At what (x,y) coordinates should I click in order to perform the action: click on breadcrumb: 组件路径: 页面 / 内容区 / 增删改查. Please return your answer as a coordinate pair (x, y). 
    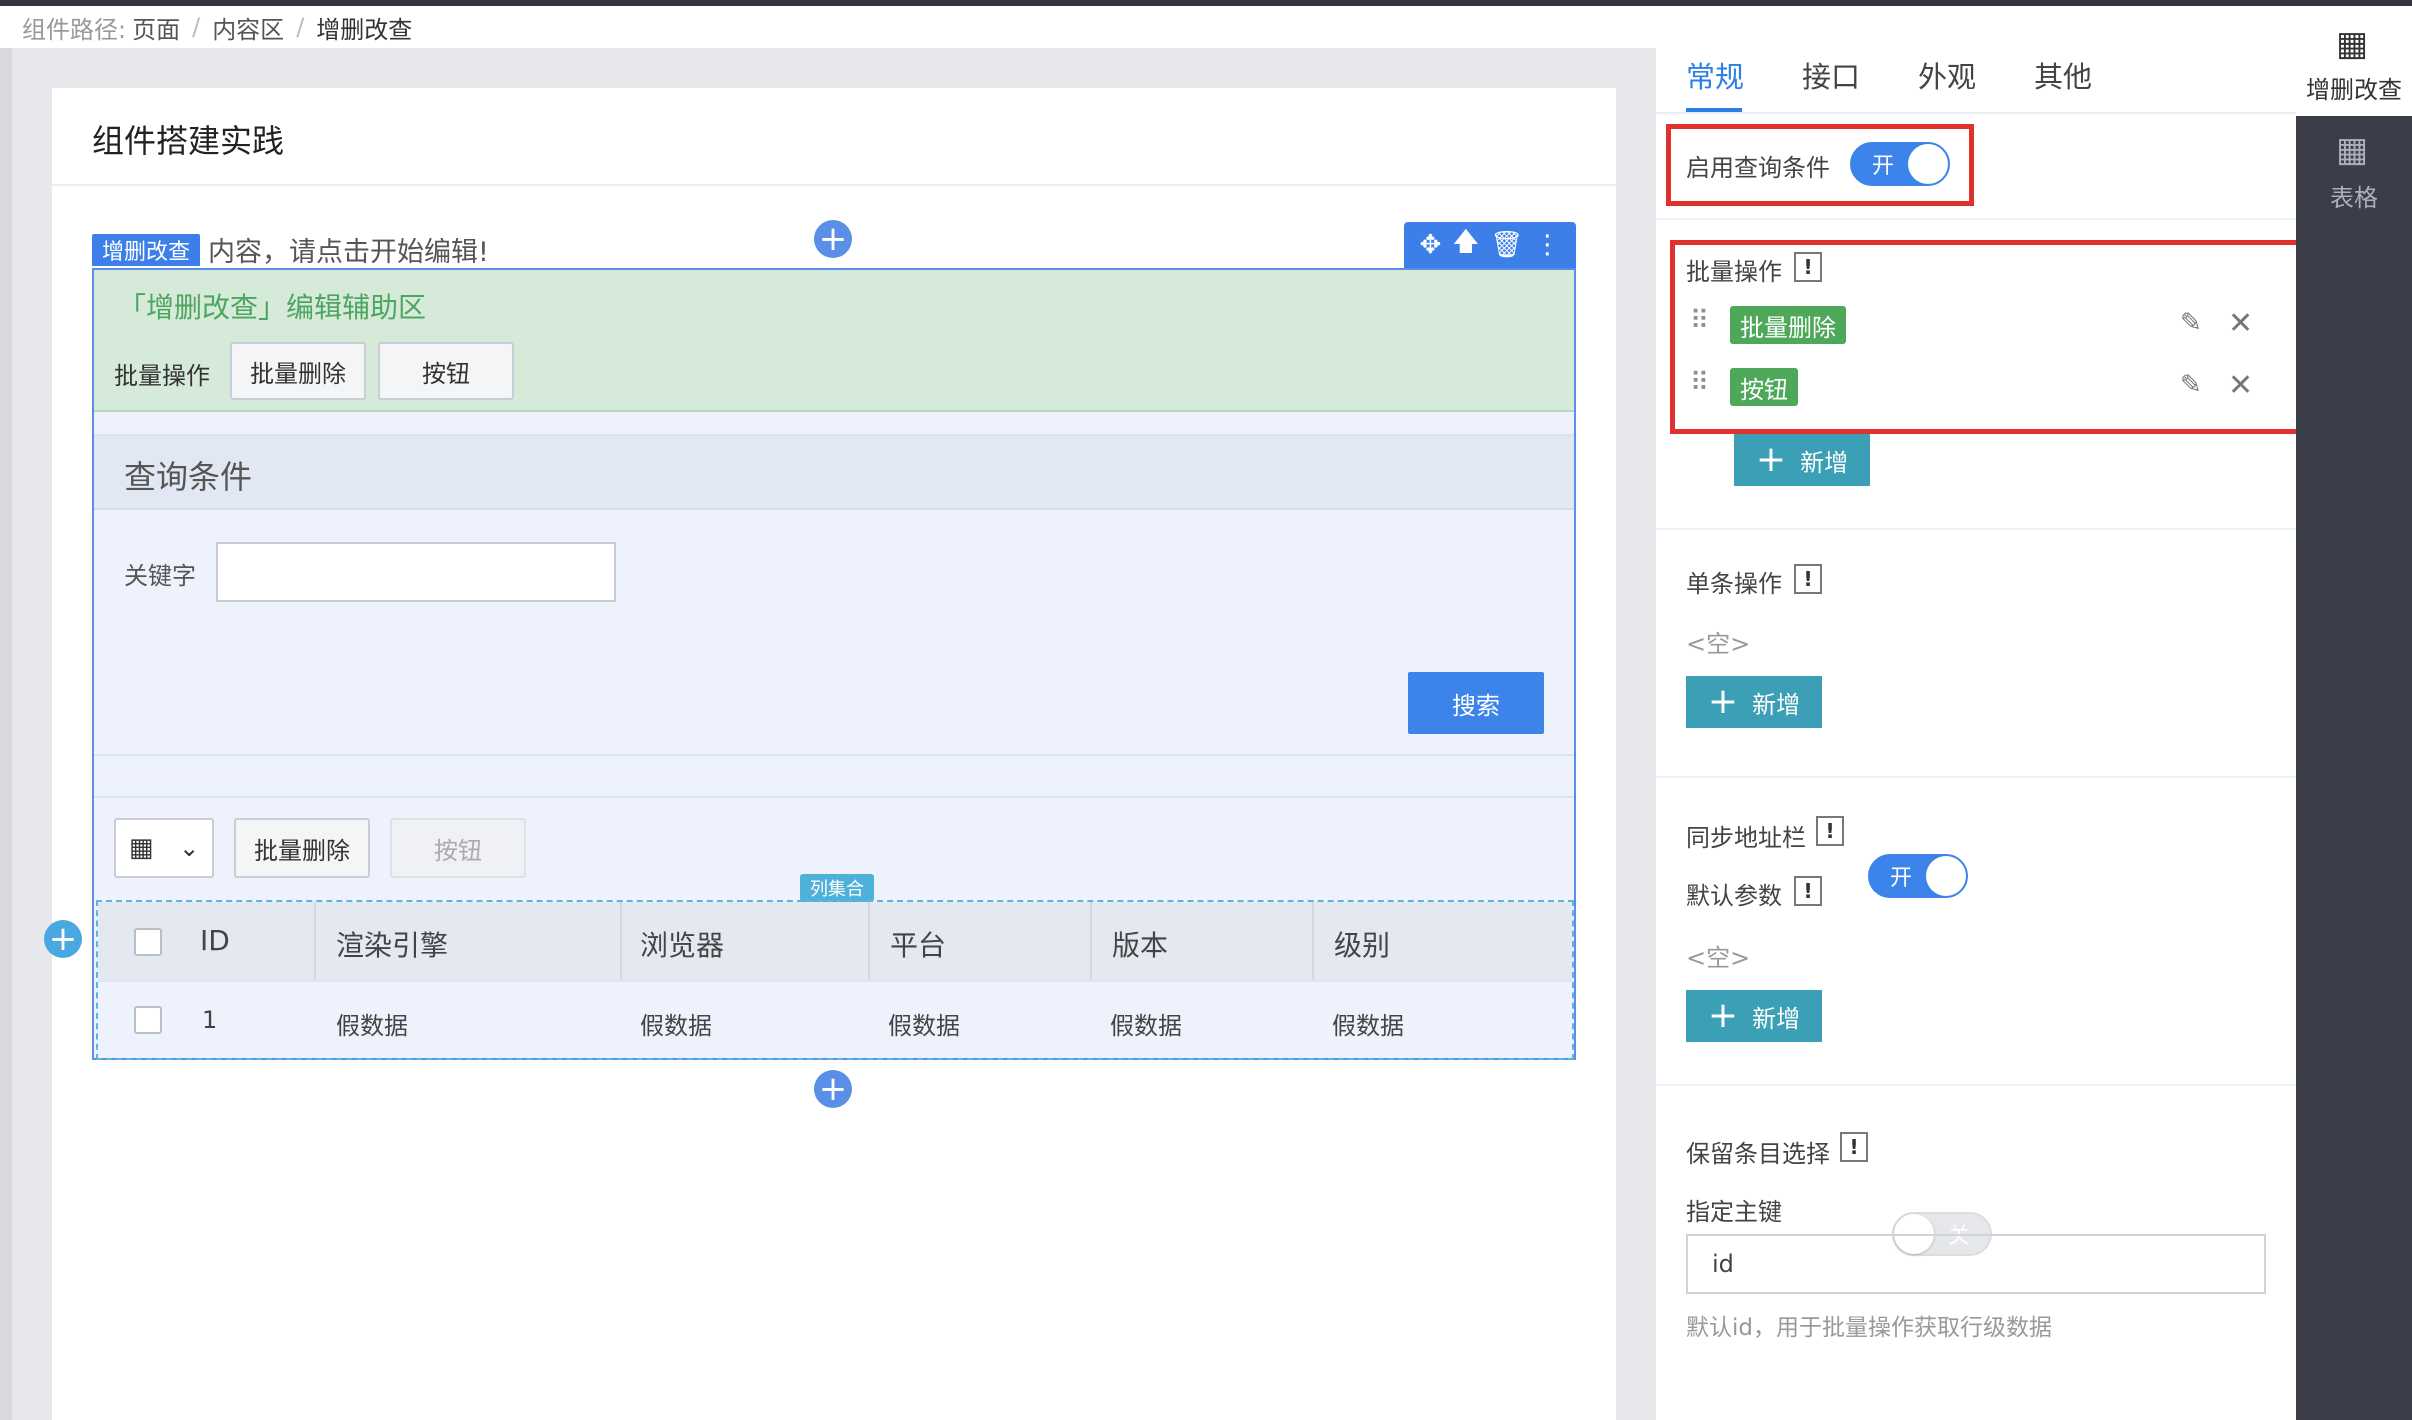
    Looking at the image, I should click on (828, 27).